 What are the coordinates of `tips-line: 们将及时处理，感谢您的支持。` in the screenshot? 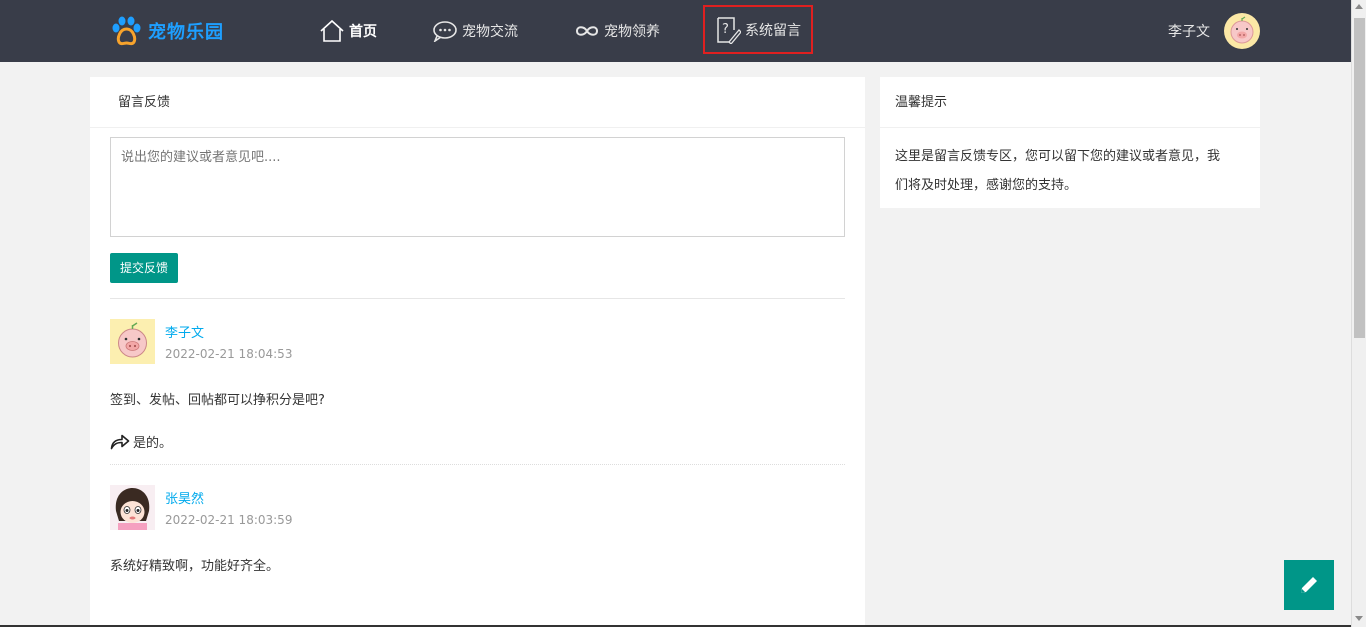 It's located at (986, 185).